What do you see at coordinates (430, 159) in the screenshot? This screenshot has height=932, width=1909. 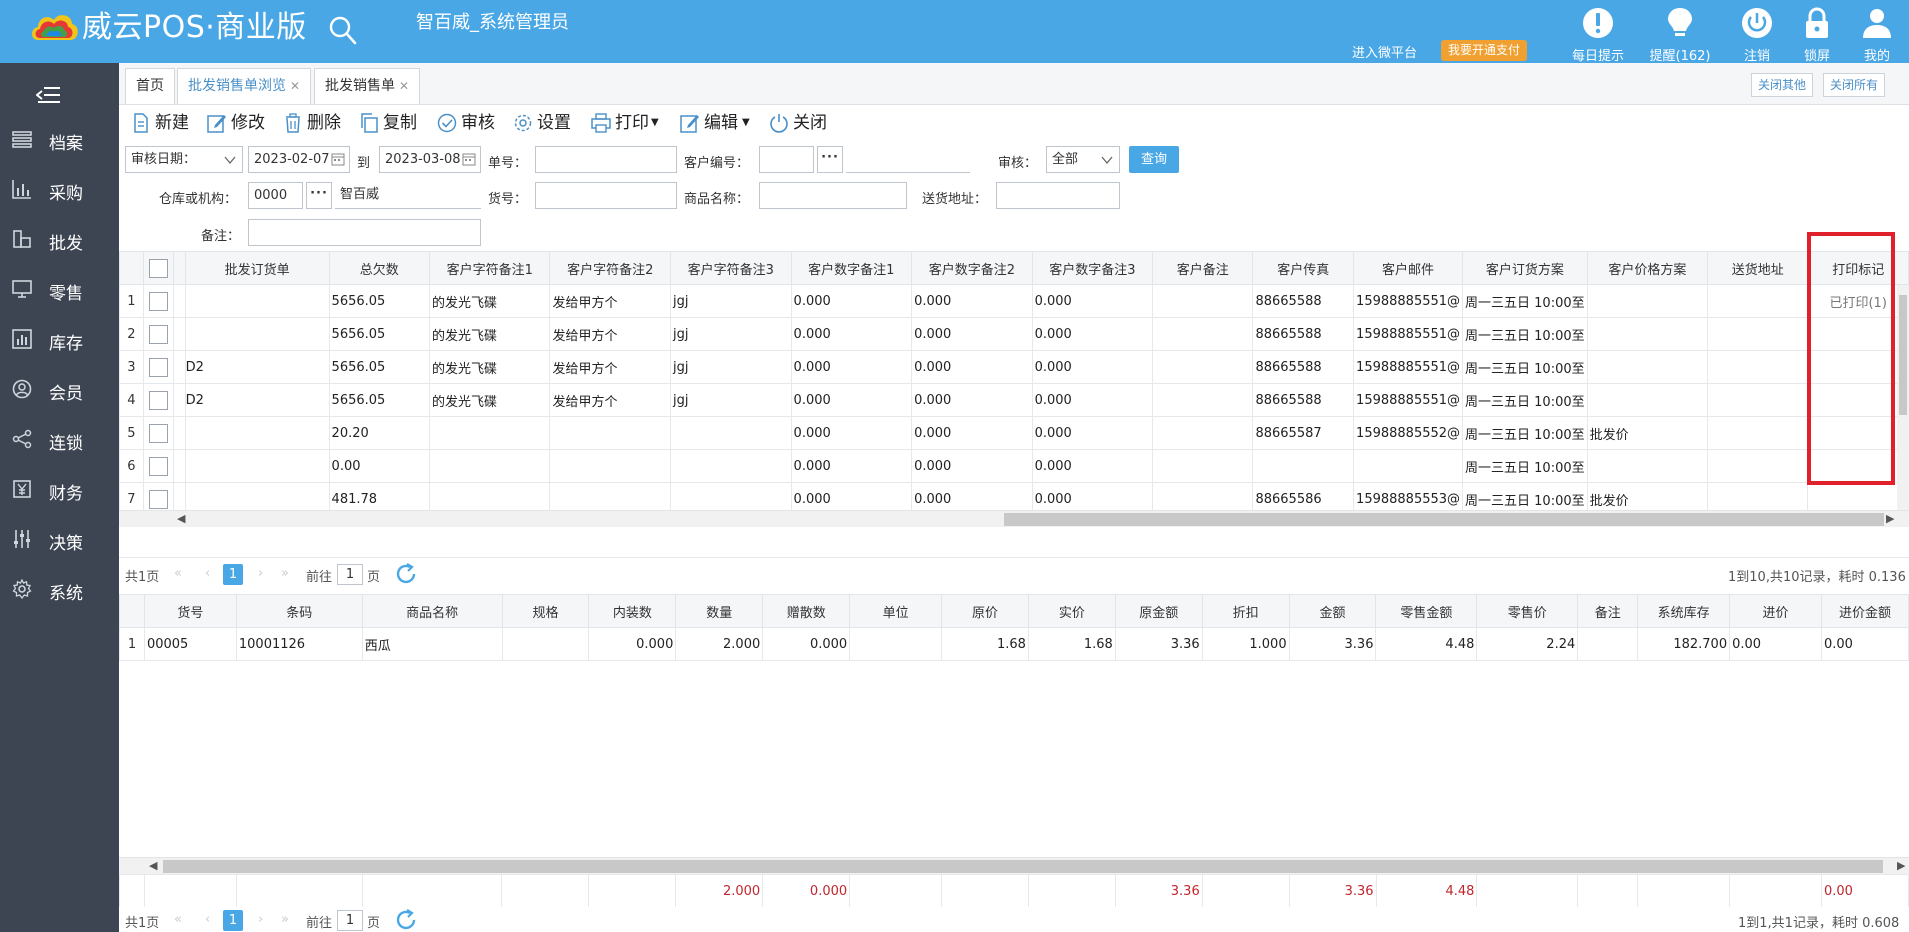 I see `date-to-input: 2023-03-08` at bounding box center [430, 159].